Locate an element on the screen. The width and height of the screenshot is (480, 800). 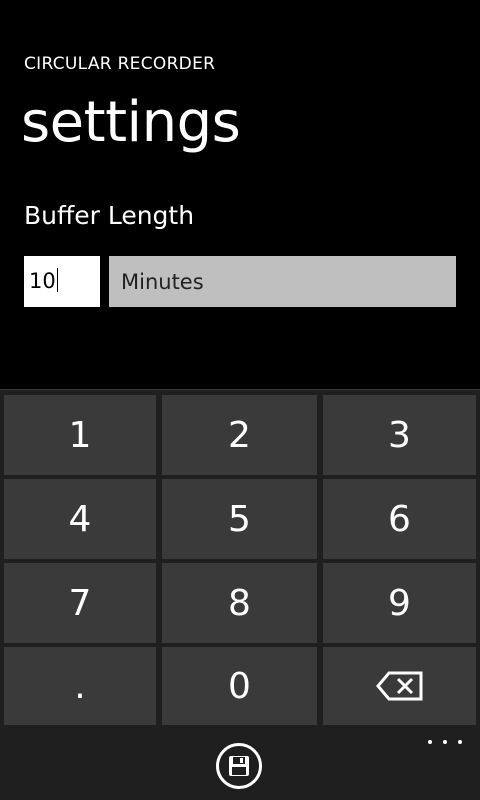
key-7-label: 7 is located at coordinates (80, 603).